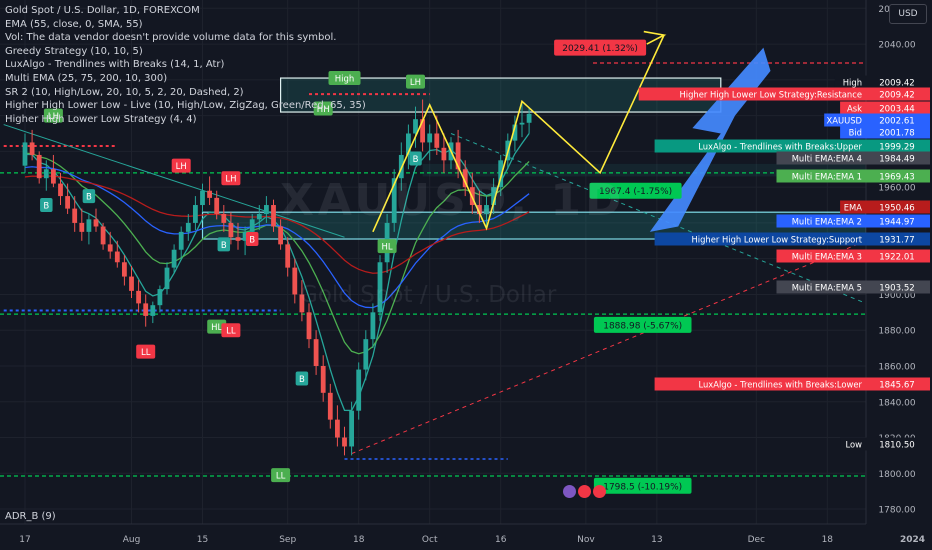 This screenshot has width=932, height=550. Describe the element at coordinates (897, 147) in the screenshot. I see `price-label-value: 1999.29` at that location.